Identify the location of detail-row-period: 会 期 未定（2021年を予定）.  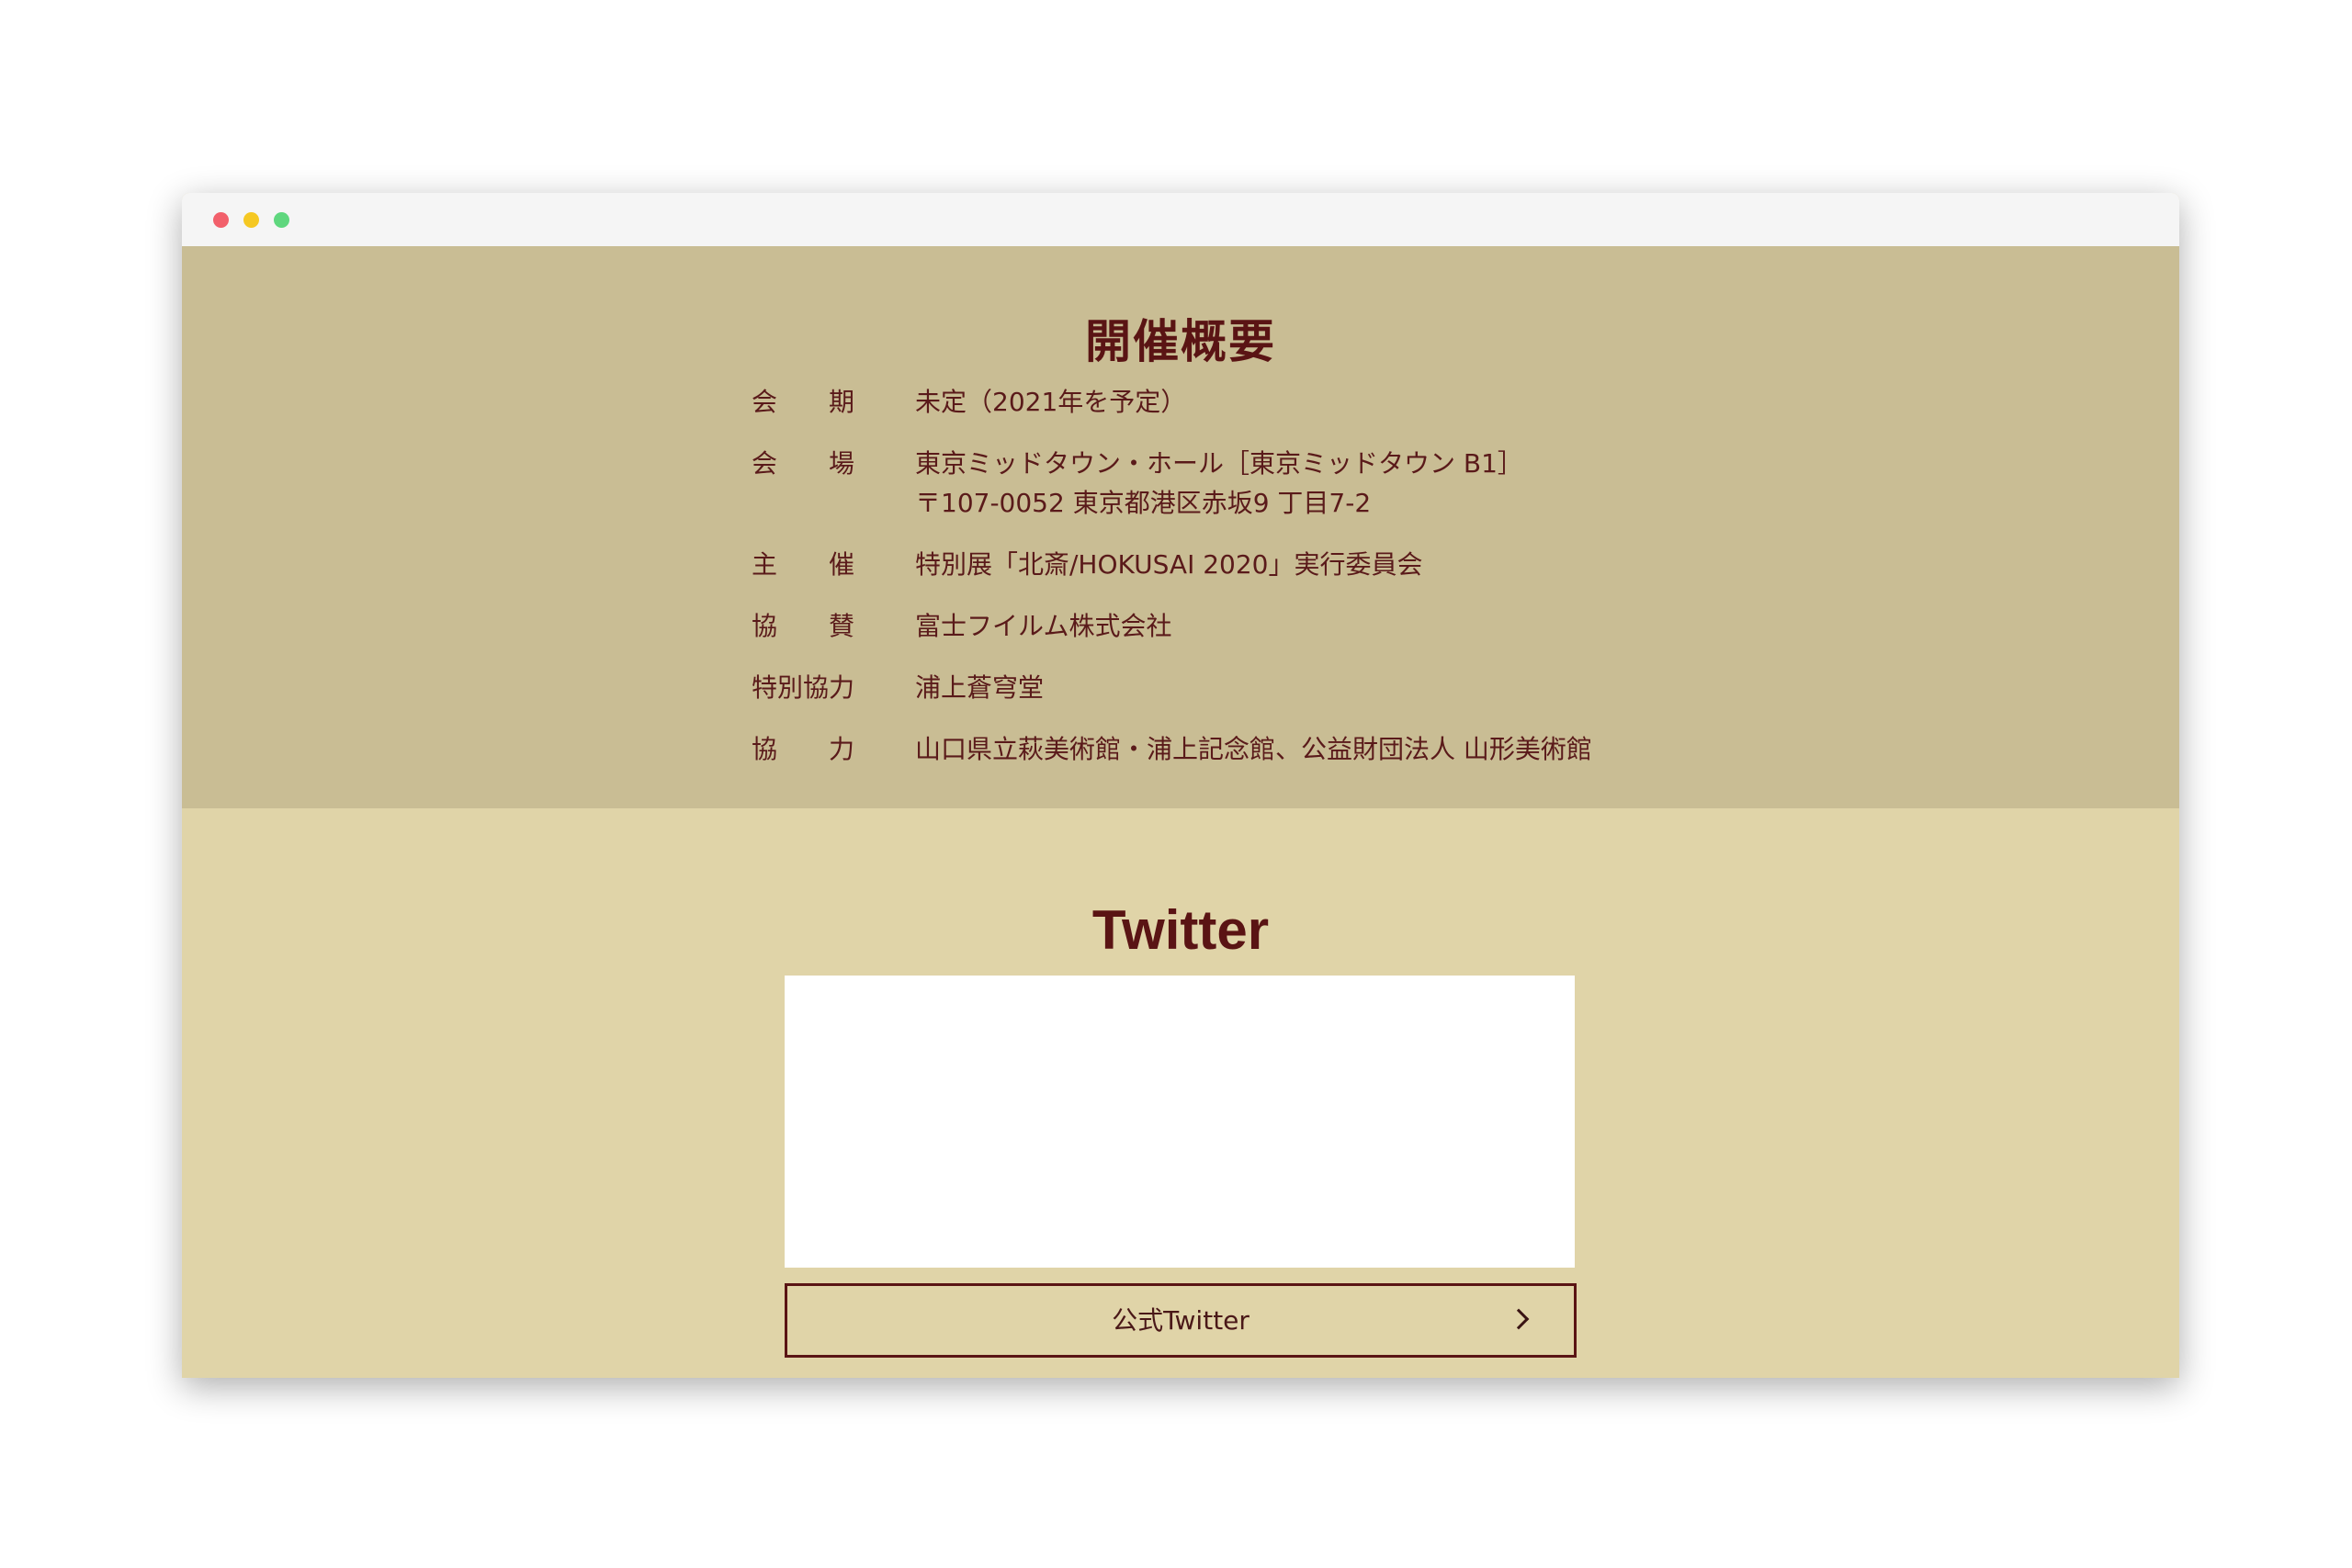
(1257, 402).